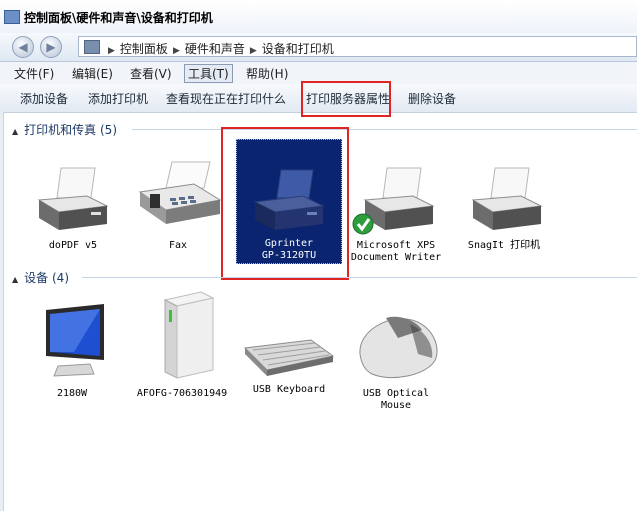 The image size is (637, 511). I want to click on device-item-monitor: 2180W, so click(72, 350).